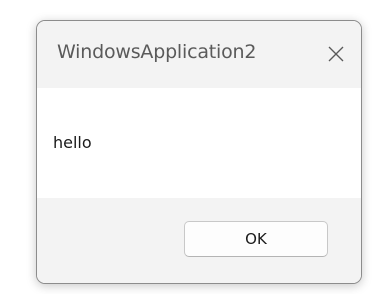  What do you see at coordinates (72, 142) in the screenshot?
I see `message-text: hello` at bounding box center [72, 142].